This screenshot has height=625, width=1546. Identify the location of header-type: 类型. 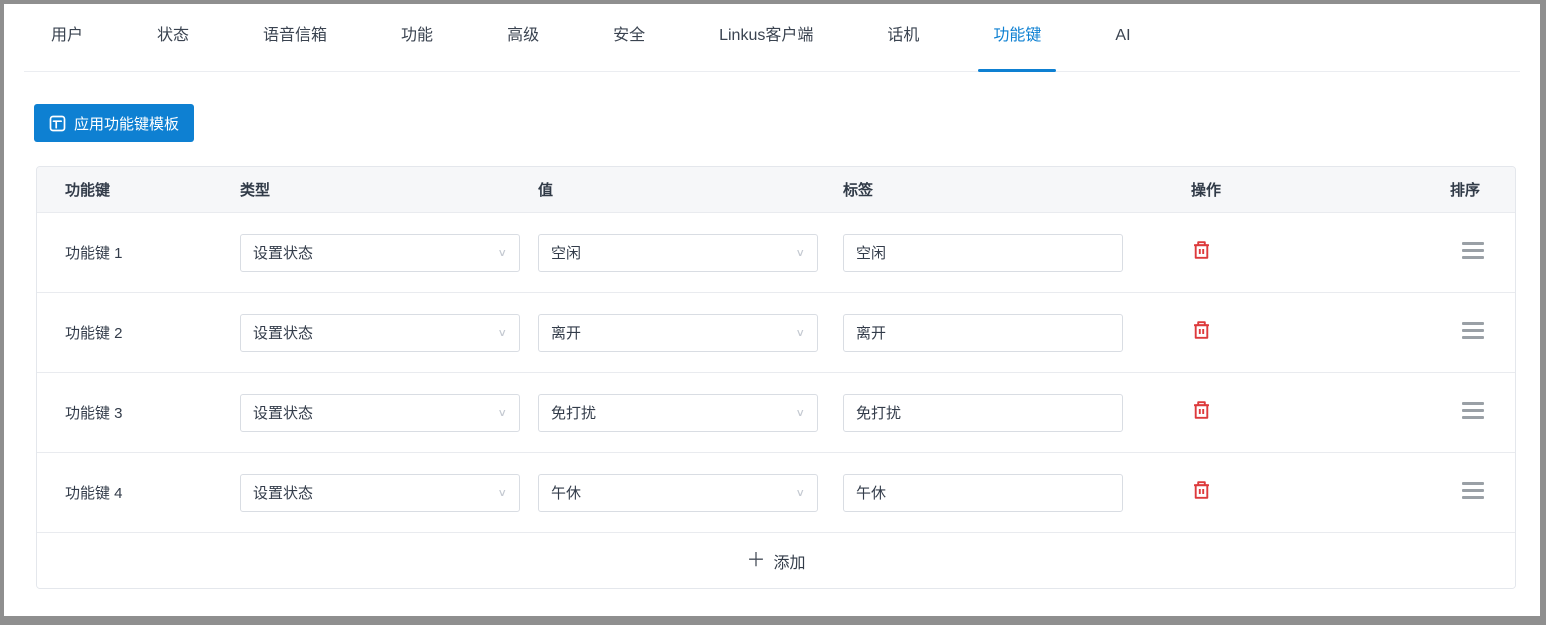
(255, 190).